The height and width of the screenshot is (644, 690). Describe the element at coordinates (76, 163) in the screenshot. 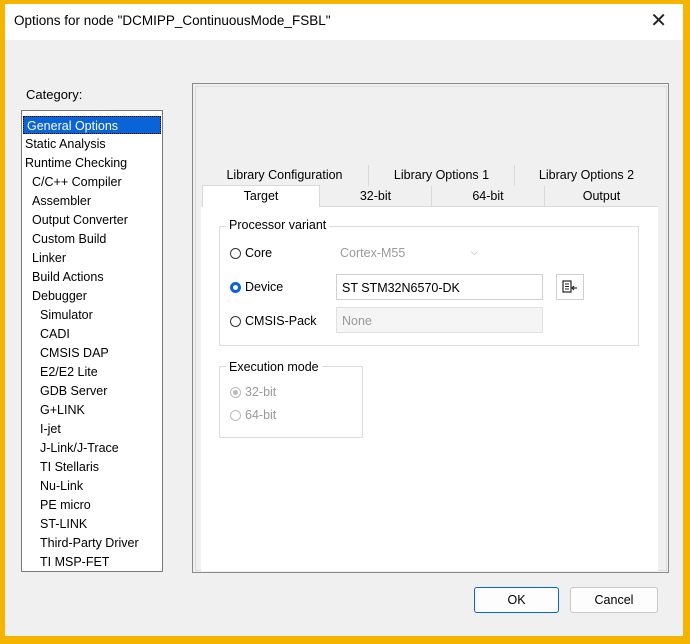

I see `category-item: Runtime Checking` at that location.